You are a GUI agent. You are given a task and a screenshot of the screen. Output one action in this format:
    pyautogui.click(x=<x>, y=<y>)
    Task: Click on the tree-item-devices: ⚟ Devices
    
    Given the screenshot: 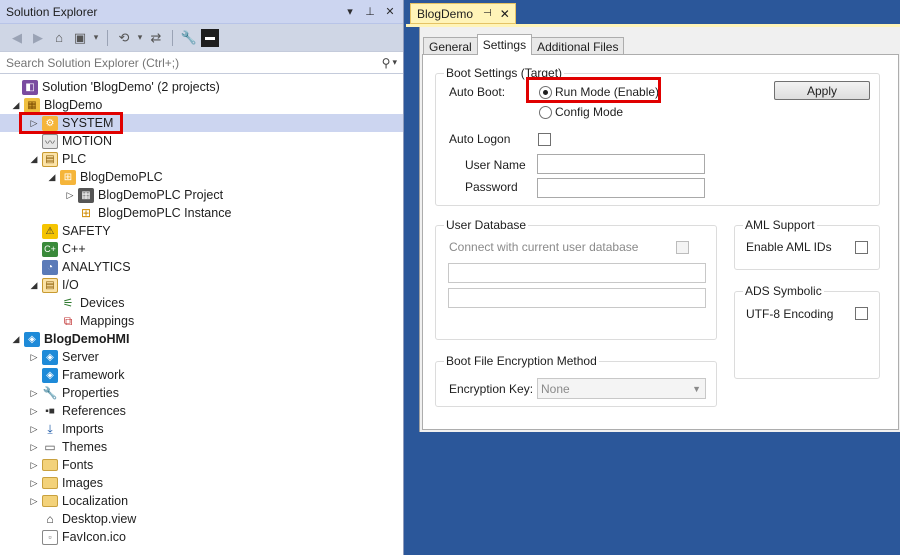 What is the action you would take?
    pyautogui.click(x=201, y=303)
    